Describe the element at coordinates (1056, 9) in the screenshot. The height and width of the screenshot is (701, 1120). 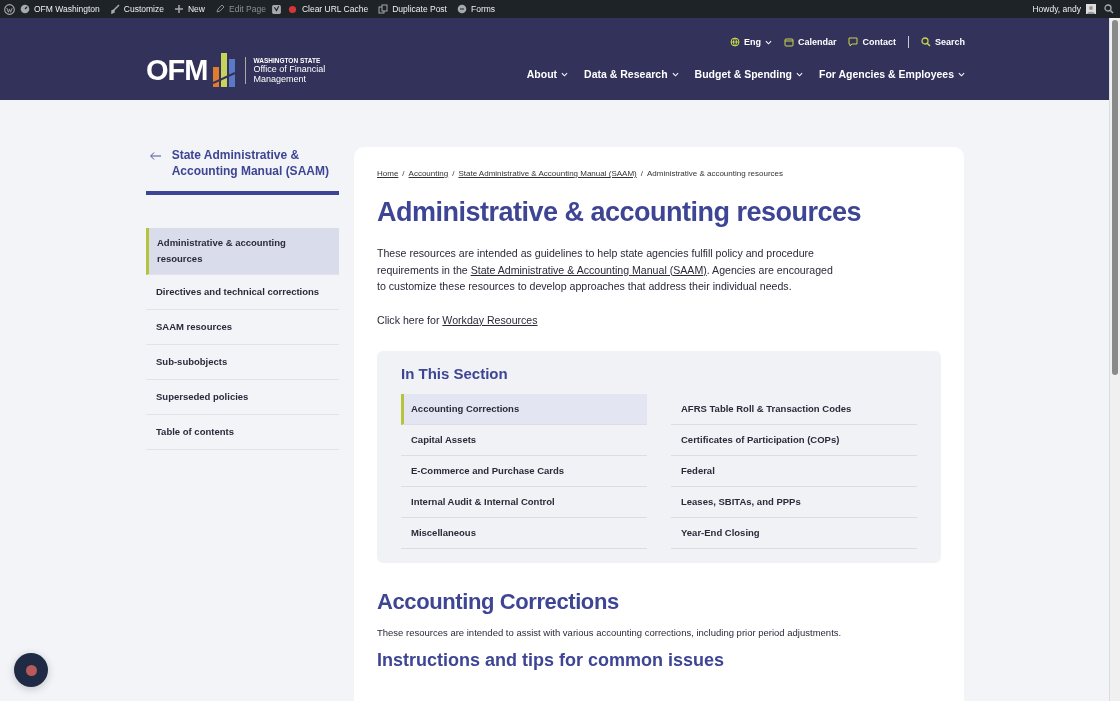
I see `account-link: Howdy, andy` at that location.